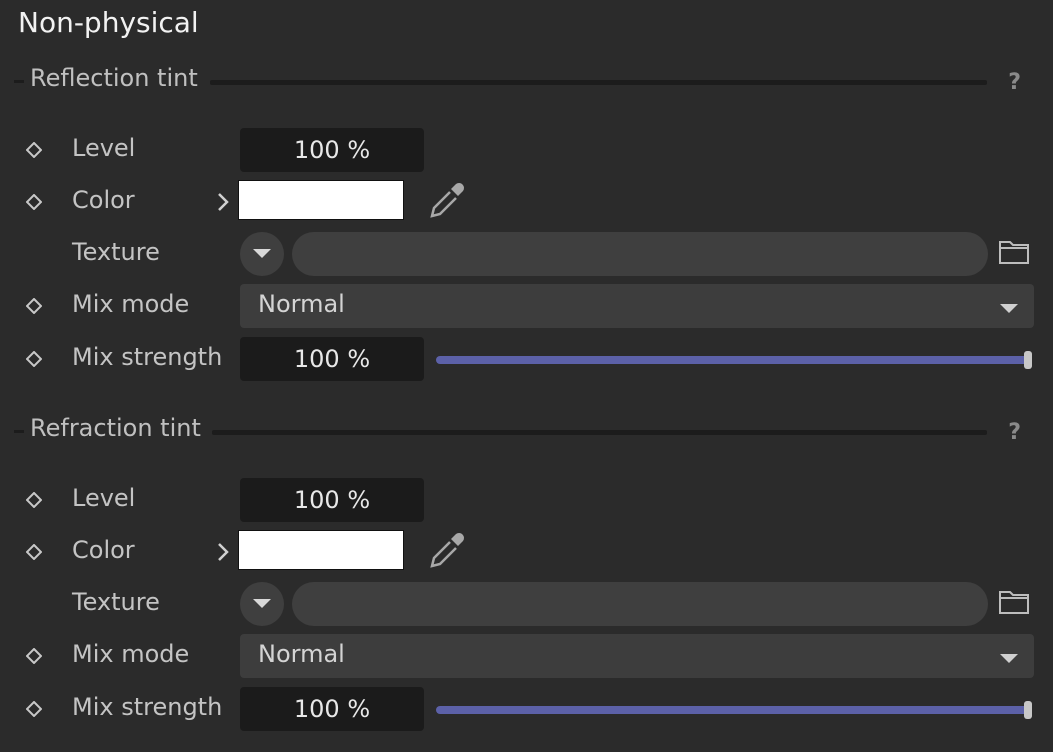 The width and height of the screenshot is (1053, 752). I want to click on section-header: Refraction tint ?, so click(526, 430).